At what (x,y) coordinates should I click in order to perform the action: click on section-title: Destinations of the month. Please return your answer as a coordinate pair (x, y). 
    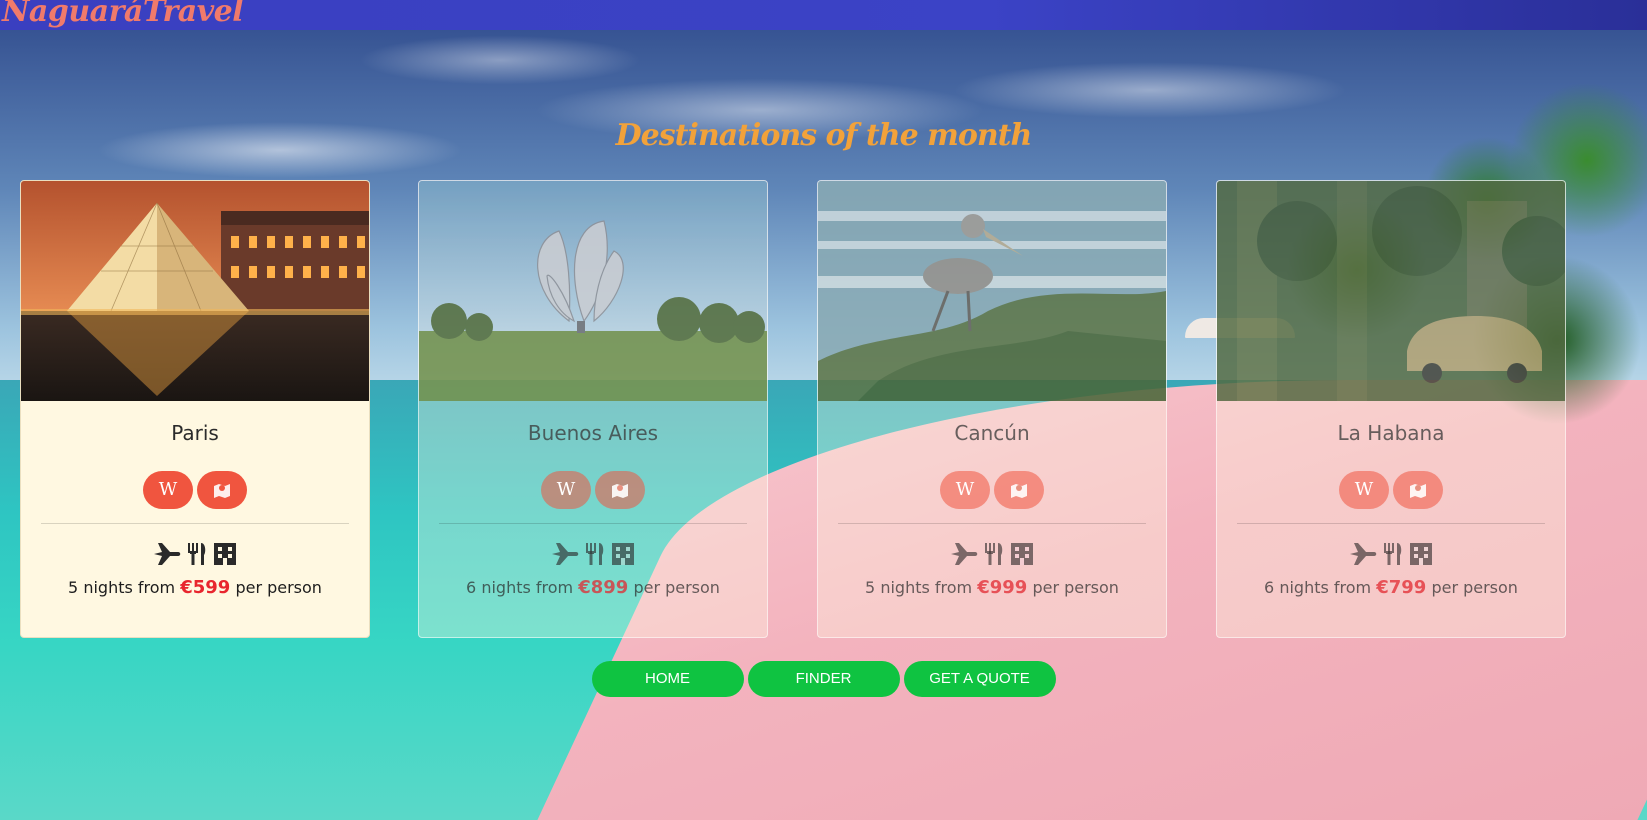
    Looking at the image, I should click on (824, 135).